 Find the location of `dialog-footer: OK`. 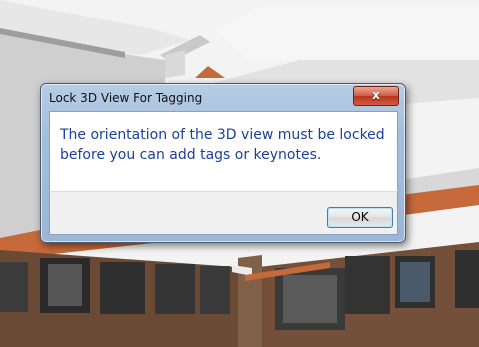

dialog-footer: OK is located at coordinates (223, 213).